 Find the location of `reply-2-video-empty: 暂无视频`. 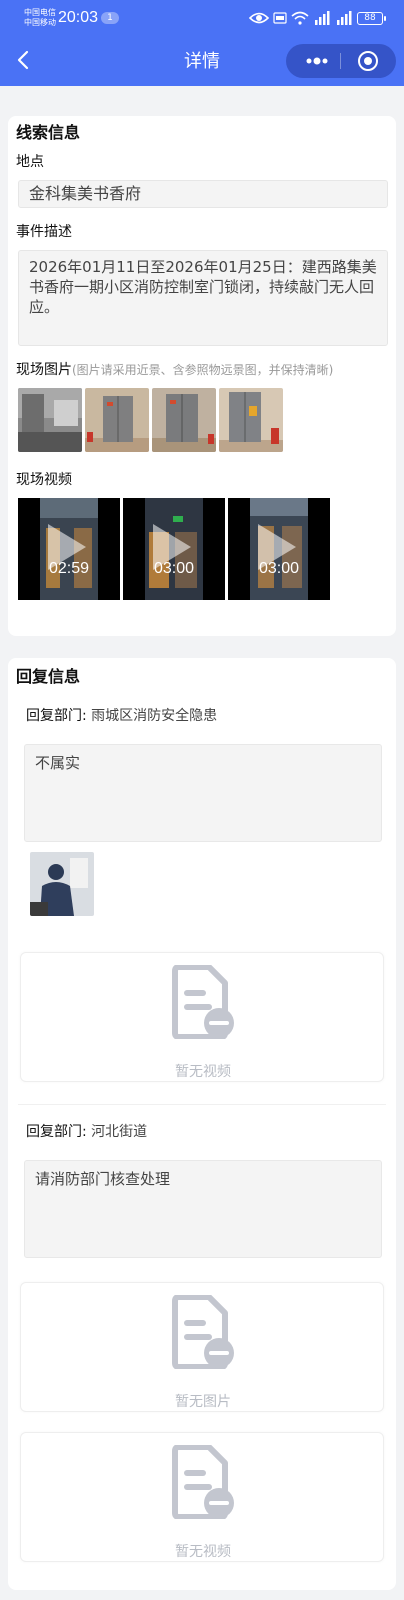

reply-2-video-empty: 暂无视频 is located at coordinates (202, 1497).